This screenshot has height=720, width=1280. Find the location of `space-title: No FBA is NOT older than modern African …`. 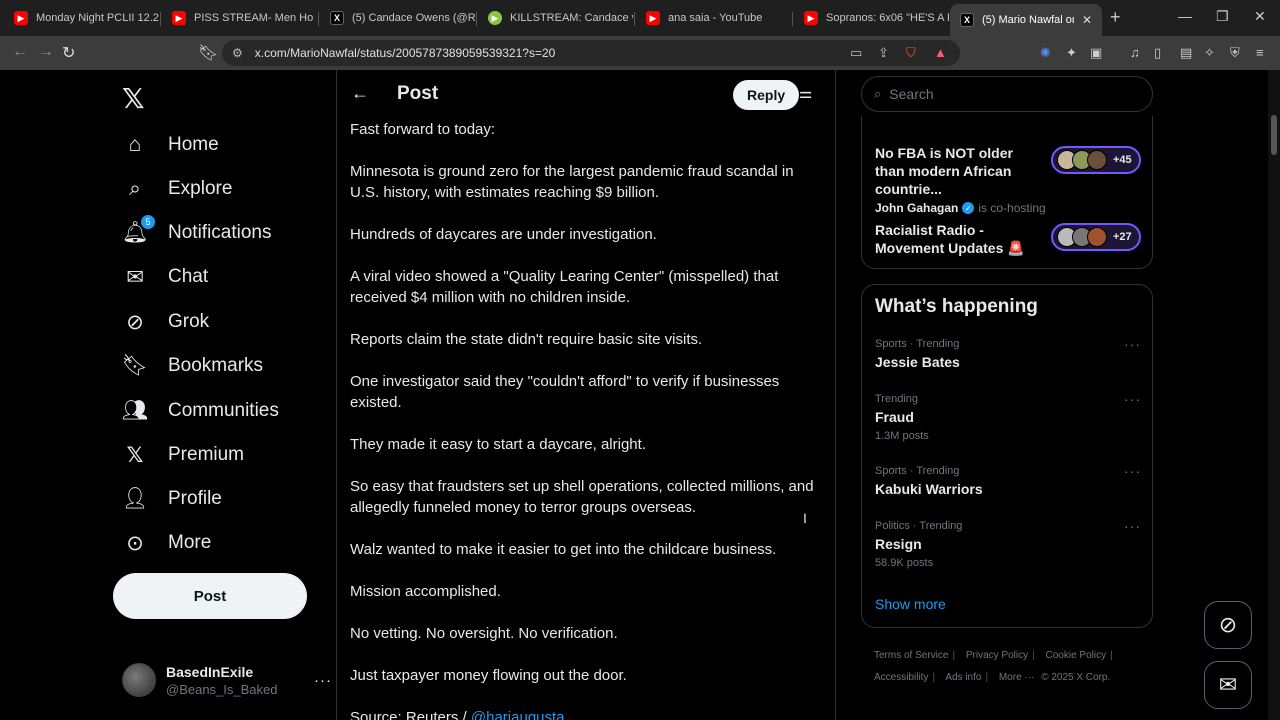

space-title: No FBA is NOT older than modern African … is located at coordinates (944, 171).